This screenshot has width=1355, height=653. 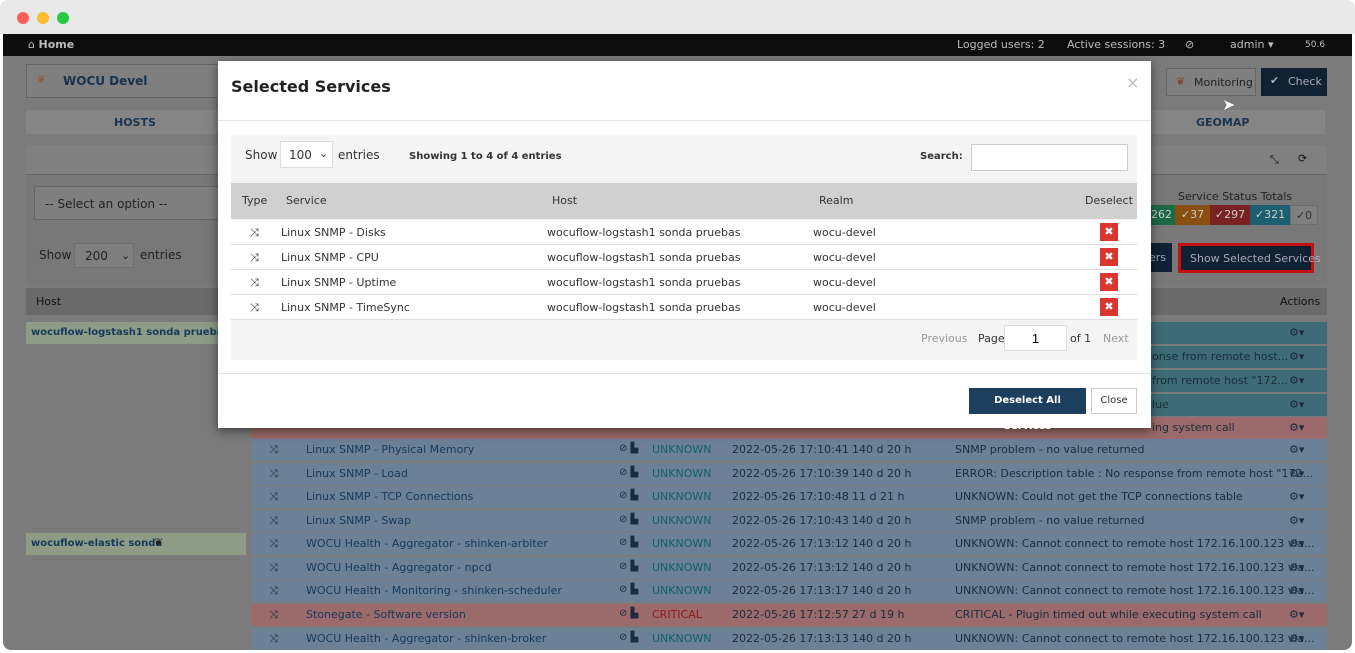 What do you see at coordinates (1035, 338) in the screenshot?
I see `page-input` at bounding box center [1035, 338].